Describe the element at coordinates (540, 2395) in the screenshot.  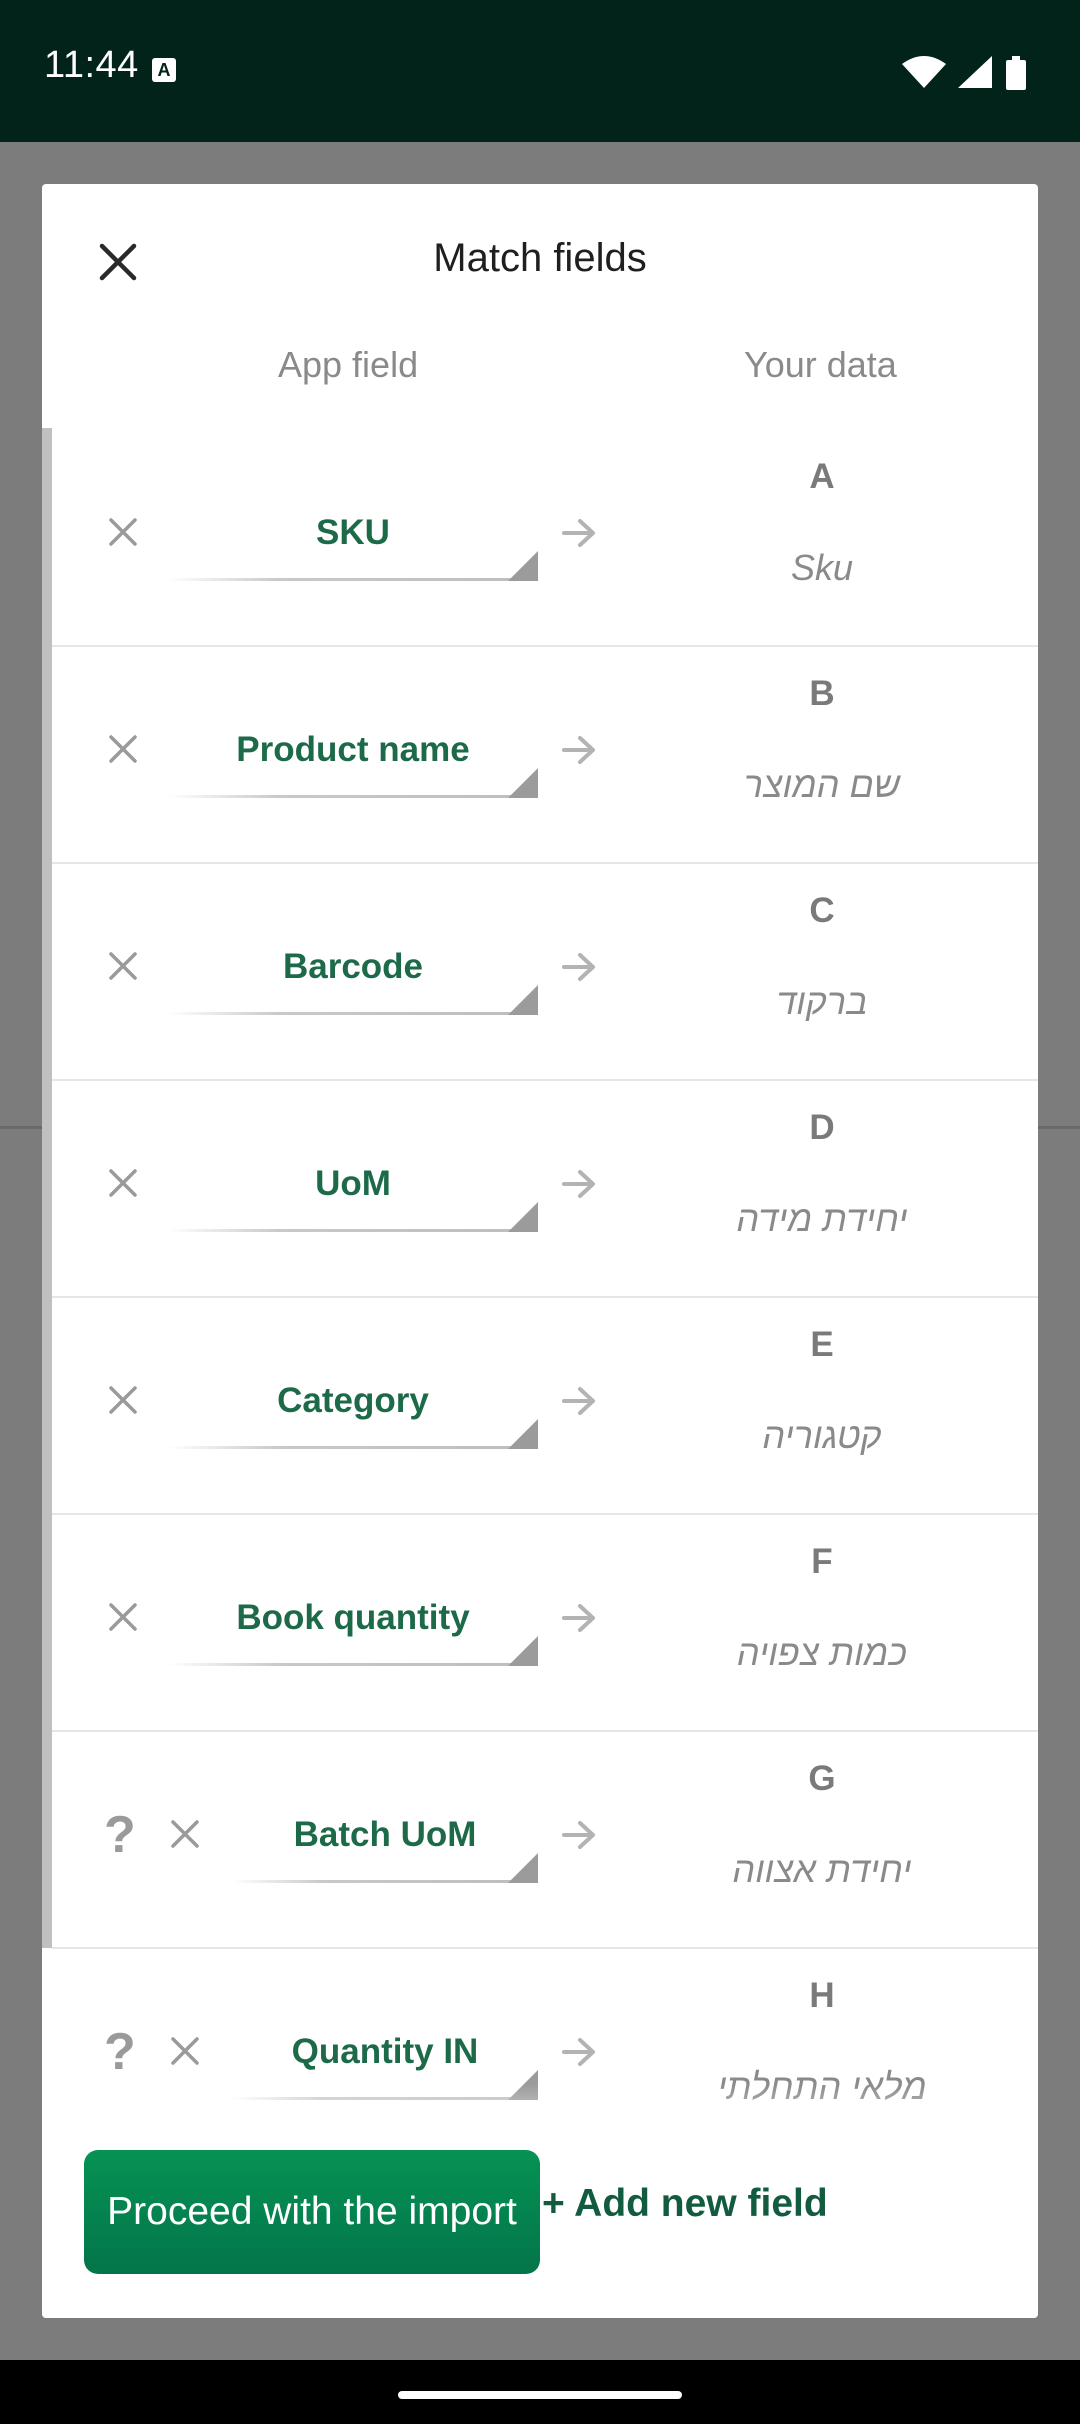
I see `home-handle` at that location.